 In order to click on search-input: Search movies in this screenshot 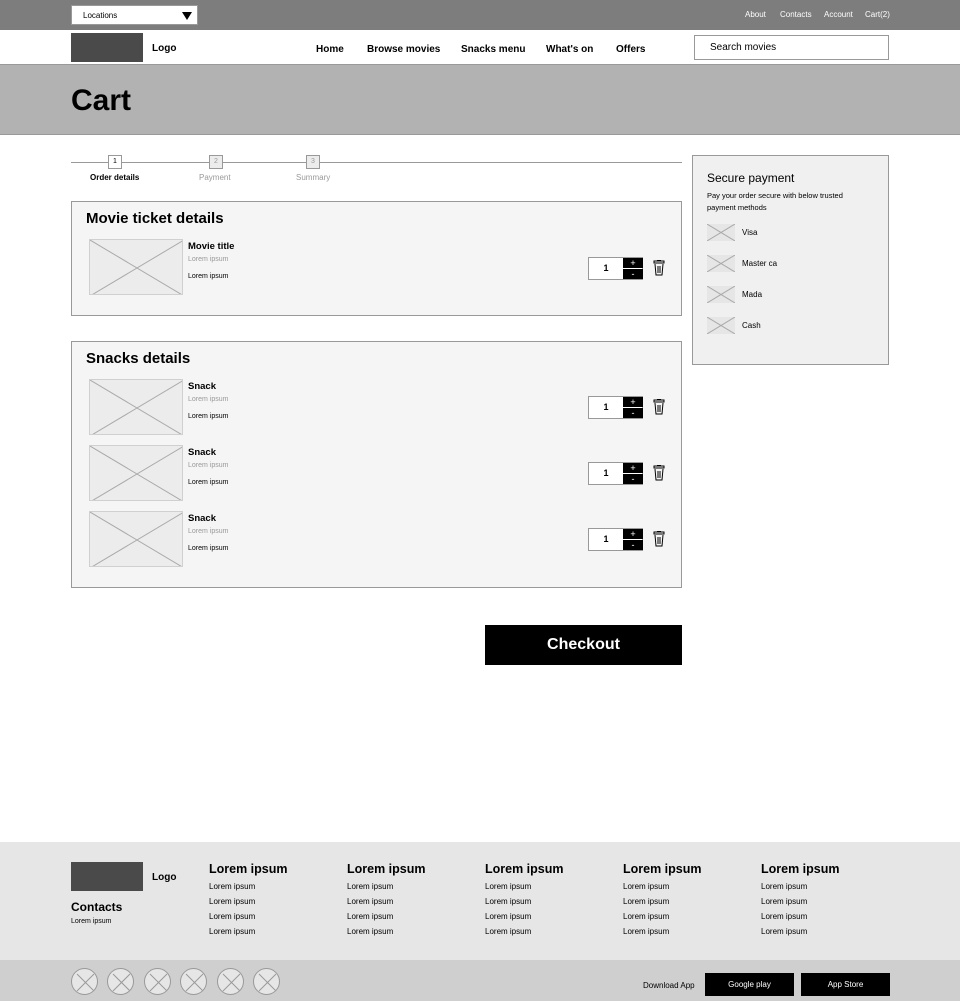, I will do `click(791, 47)`.